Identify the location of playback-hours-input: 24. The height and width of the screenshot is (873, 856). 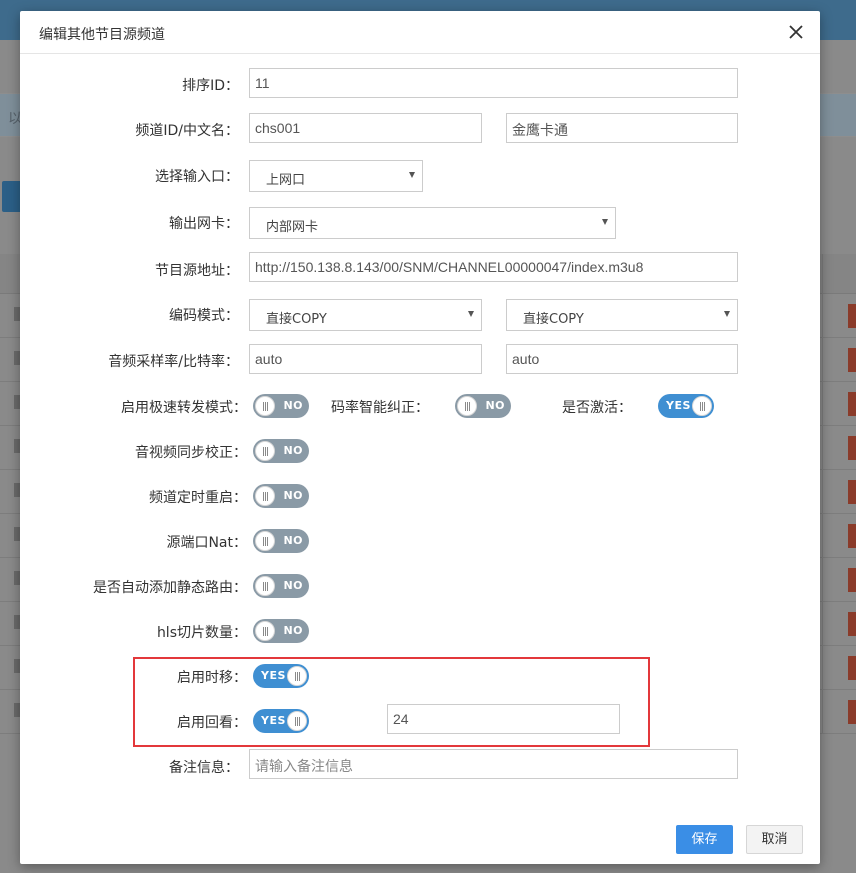
(503, 719).